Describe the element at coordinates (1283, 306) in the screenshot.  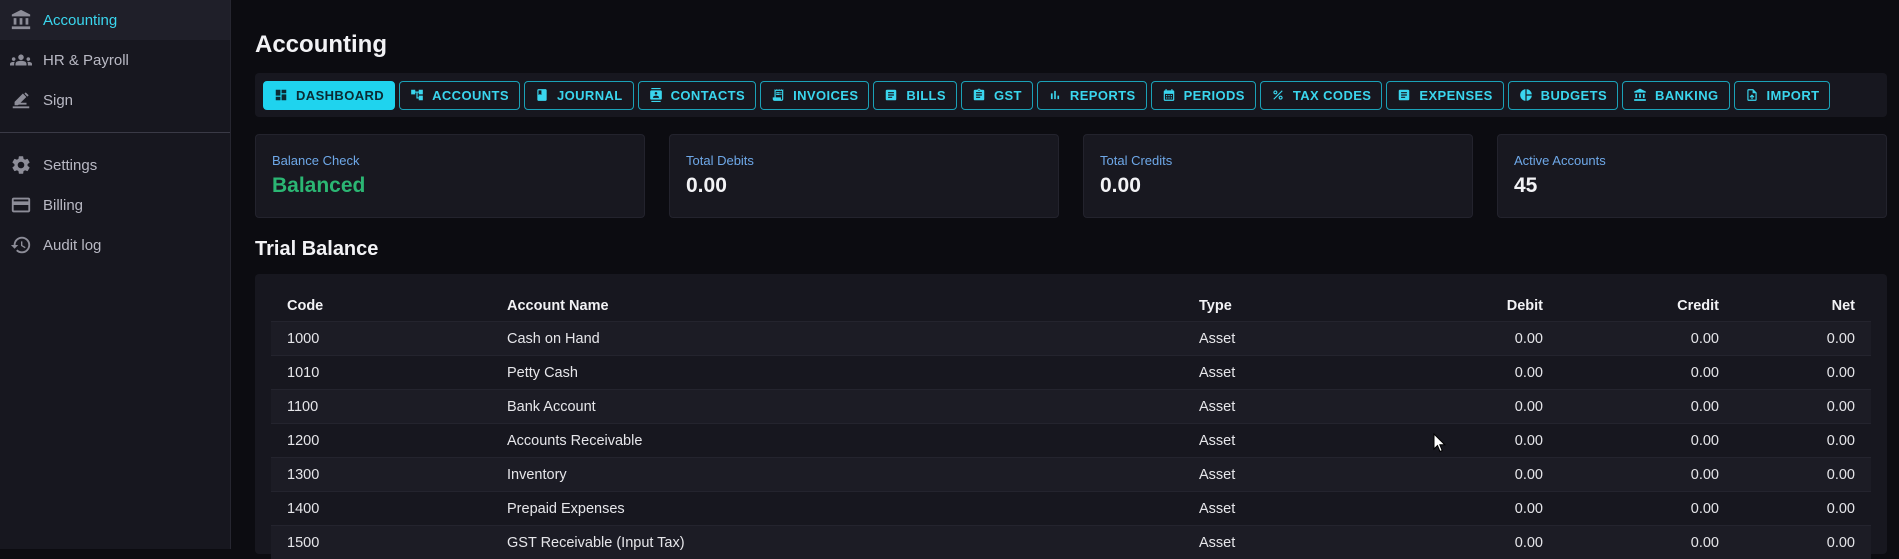
I see `column-header-type: Type` at that location.